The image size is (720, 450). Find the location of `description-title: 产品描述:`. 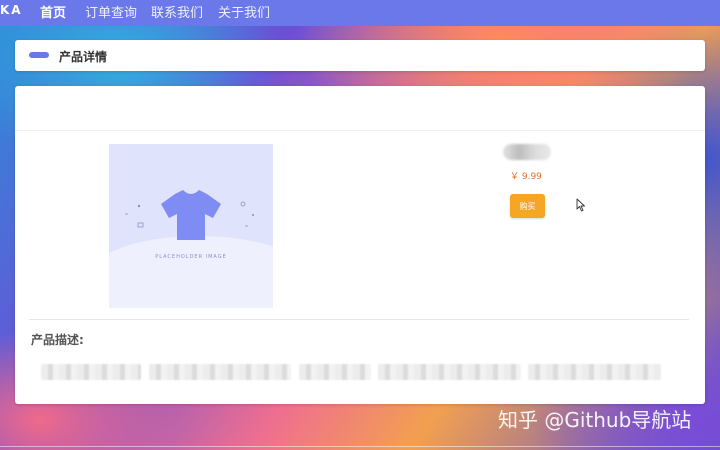

description-title: 产品描述: is located at coordinates (57, 340).